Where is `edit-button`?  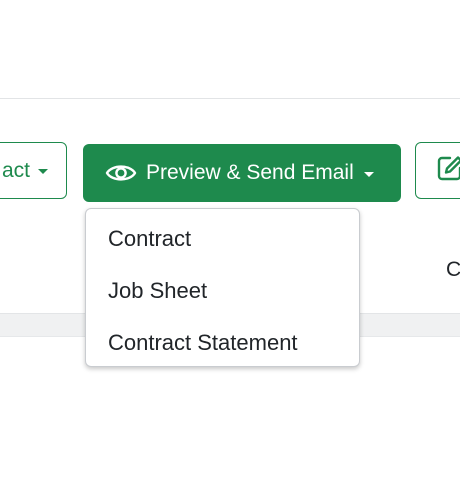
edit-button is located at coordinates (437, 170).